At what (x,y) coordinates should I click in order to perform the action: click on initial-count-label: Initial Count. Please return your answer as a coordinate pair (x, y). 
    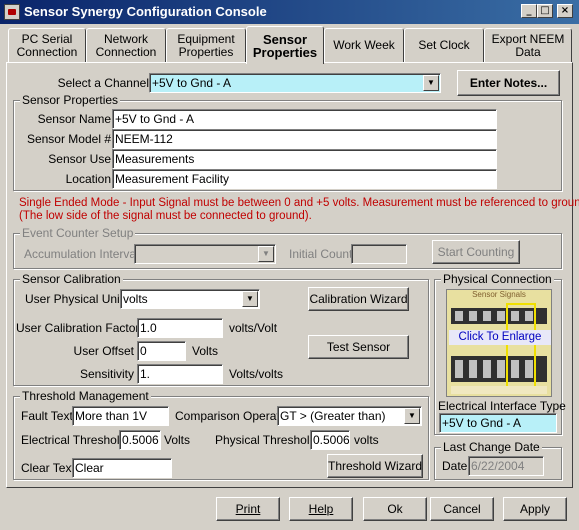
    Looking at the image, I should click on (321, 254).